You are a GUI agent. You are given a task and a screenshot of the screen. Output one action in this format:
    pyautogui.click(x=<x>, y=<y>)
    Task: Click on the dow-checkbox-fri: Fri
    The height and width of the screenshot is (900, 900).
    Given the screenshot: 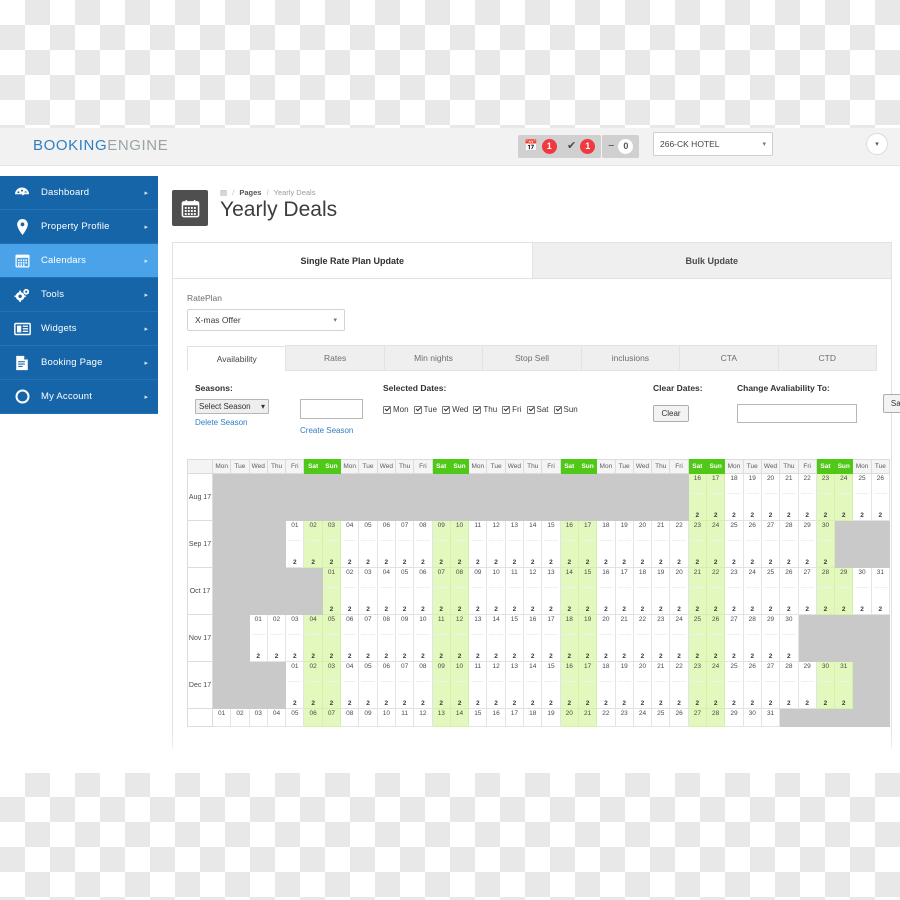 What is the action you would take?
    pyautogui.click(x=512, y=409)
    